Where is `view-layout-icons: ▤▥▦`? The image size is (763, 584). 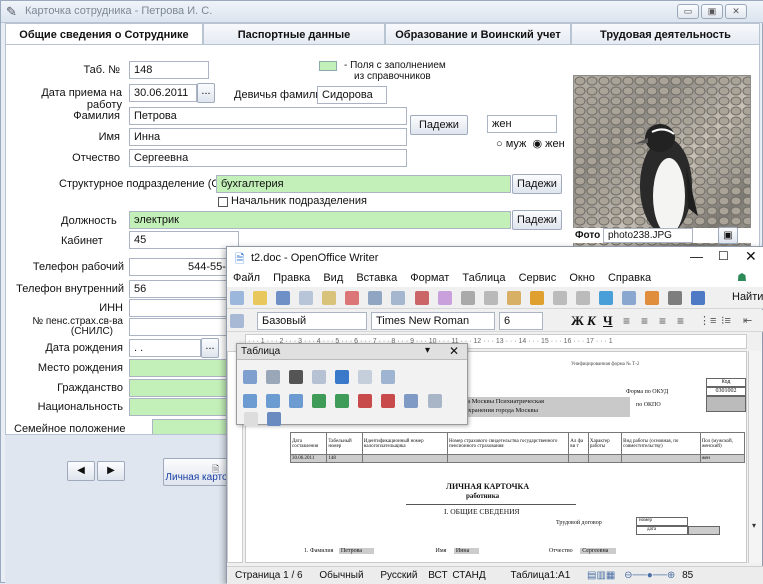 view-layout-icons: ▤▥▦ is located at coordinates (601, 575).